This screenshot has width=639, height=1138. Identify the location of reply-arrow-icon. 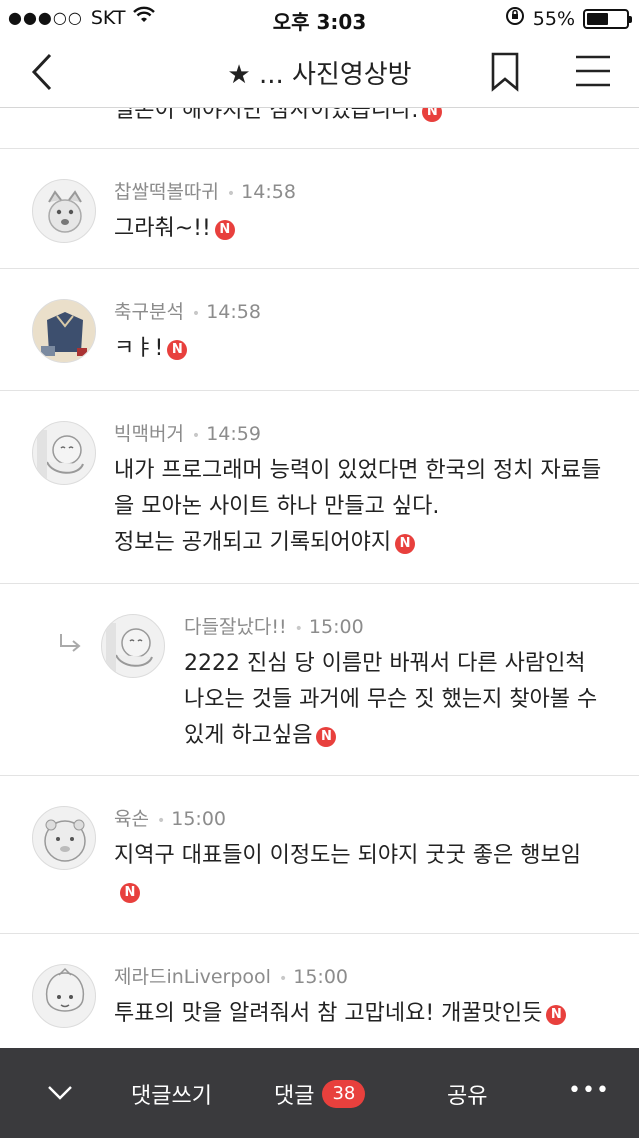
(71, 646).